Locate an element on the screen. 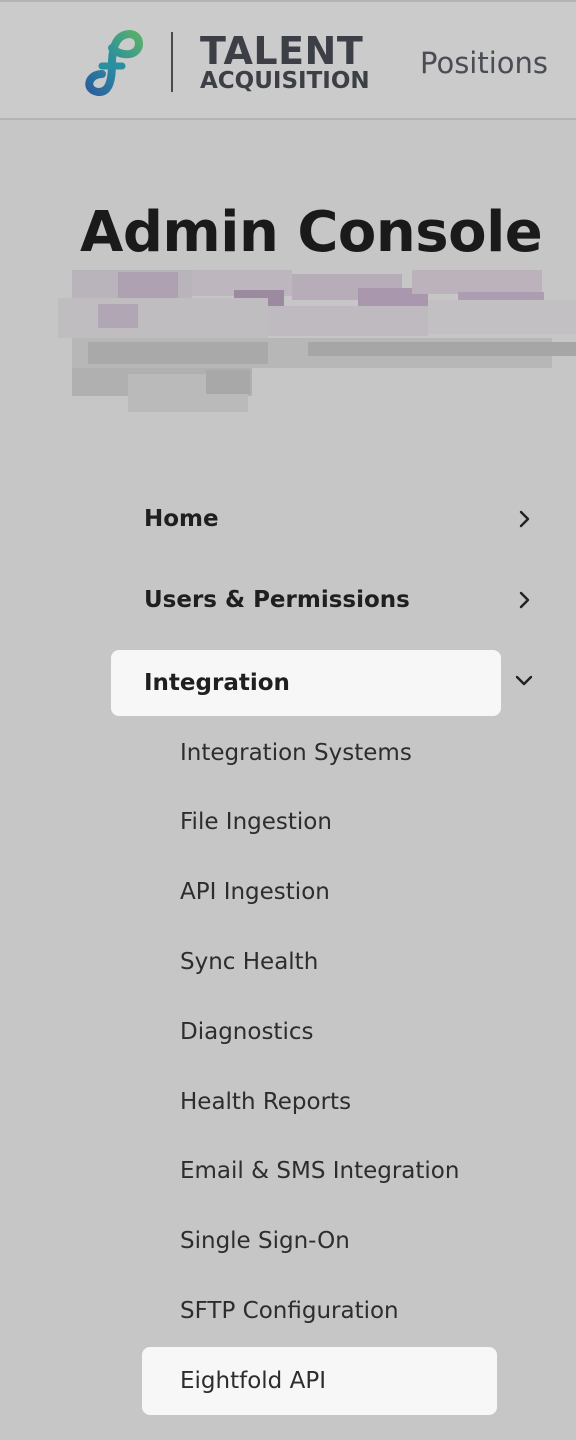 This screenshot has width=576, height=1440. nav-positions-link: Positions is located at coordinates (484, 63).